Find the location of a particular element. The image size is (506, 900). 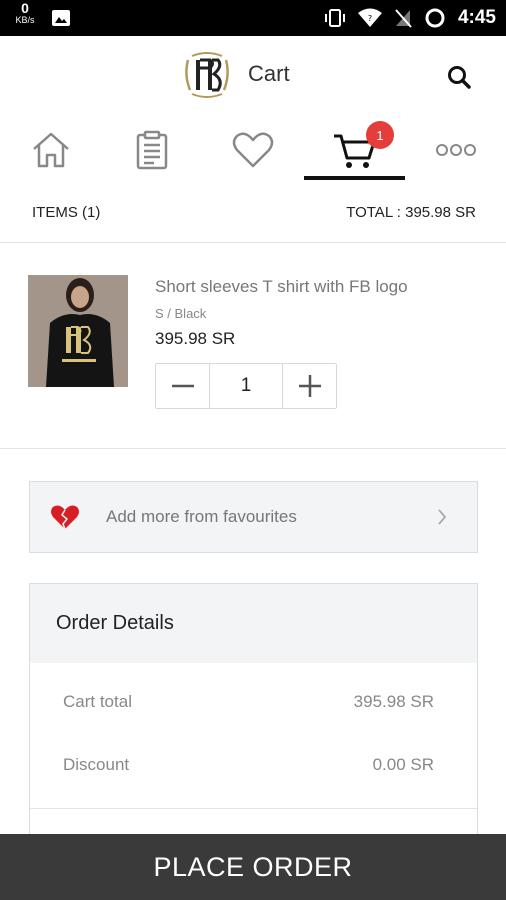

discount-value: 0.00 SR is located at coordinates (403, 764).